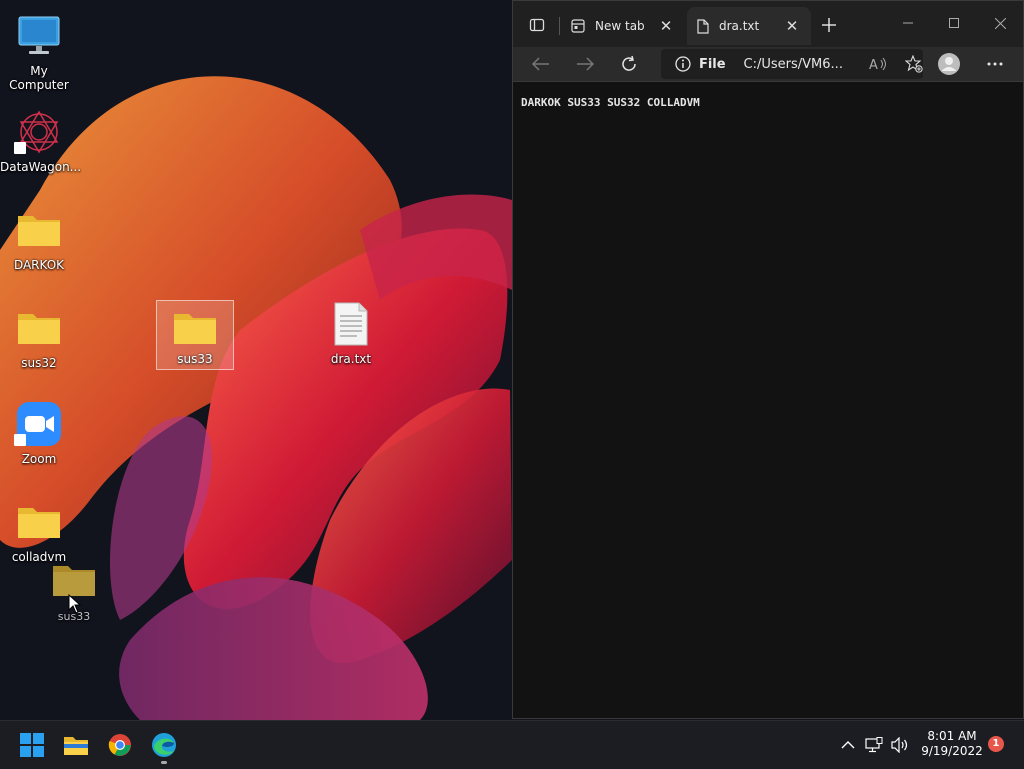 The image size is (1024, 769). I want to click on tab-bar: New tab ✕ dra.txt ✕, so click(768, 24).